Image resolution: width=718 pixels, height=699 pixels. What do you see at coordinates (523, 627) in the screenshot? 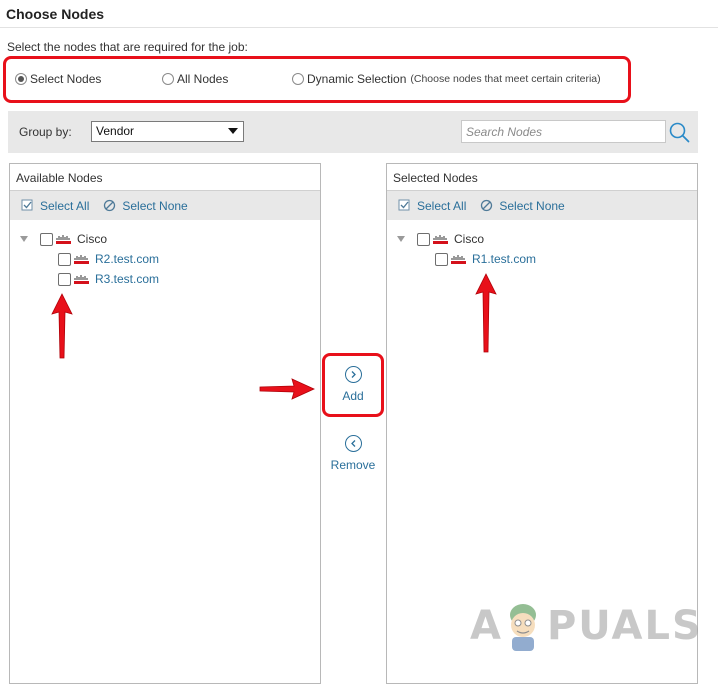
I see `mascot-icon` at bounding box center [523, 627].